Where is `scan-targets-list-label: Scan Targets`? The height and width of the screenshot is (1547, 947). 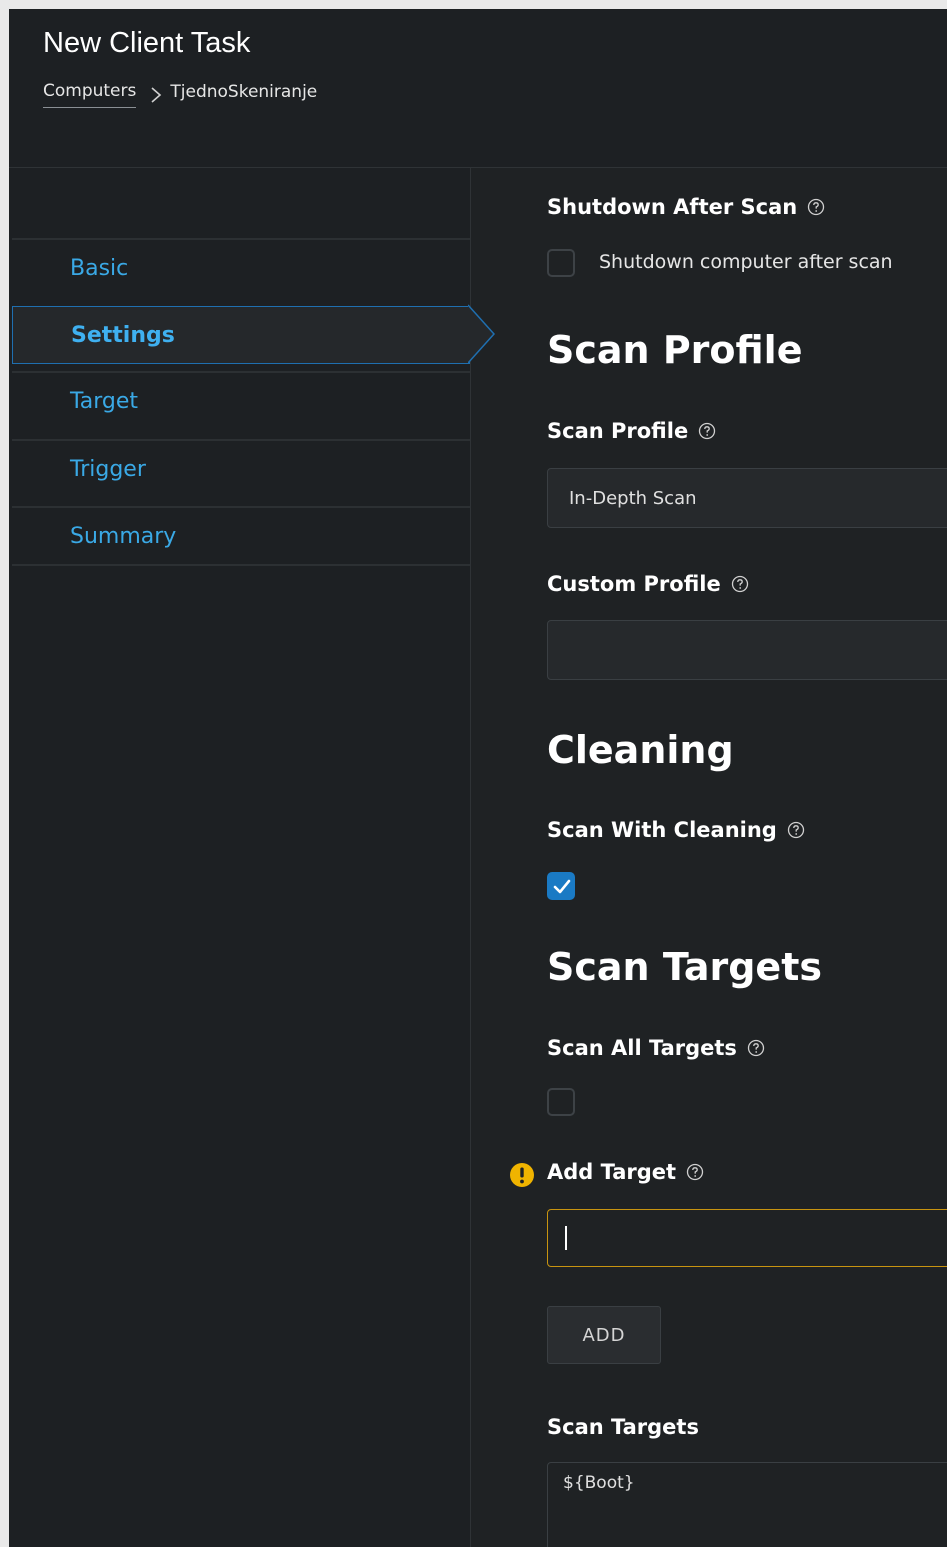
scan-targets-list-label: Scan Targets is located at coordinates (623, 1427).